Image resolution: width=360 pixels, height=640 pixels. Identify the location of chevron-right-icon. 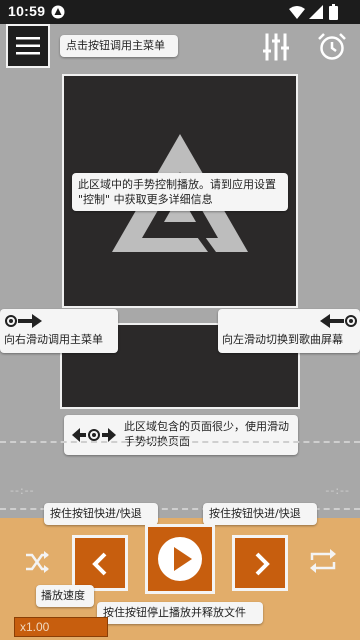
(262, 564).